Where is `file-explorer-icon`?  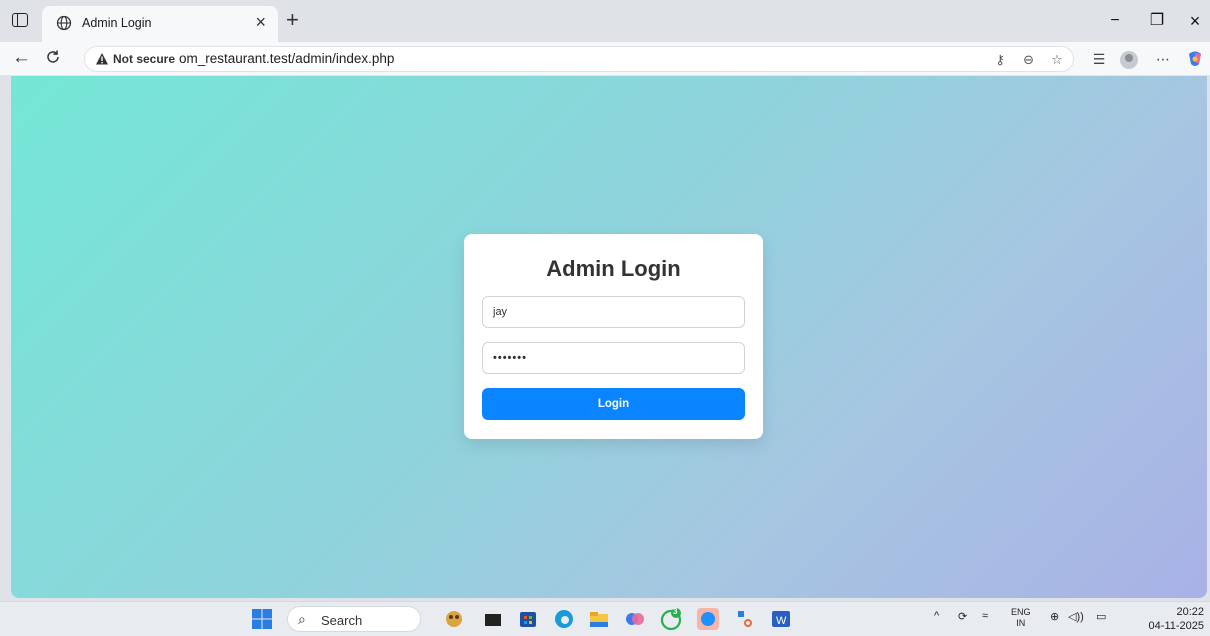
file-explorer-icon is located at coordinates (599, 619).